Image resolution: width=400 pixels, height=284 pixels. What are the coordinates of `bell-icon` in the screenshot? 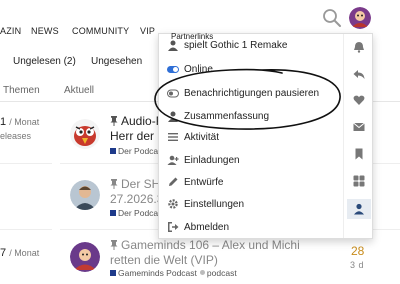 It's located at (359, 47).